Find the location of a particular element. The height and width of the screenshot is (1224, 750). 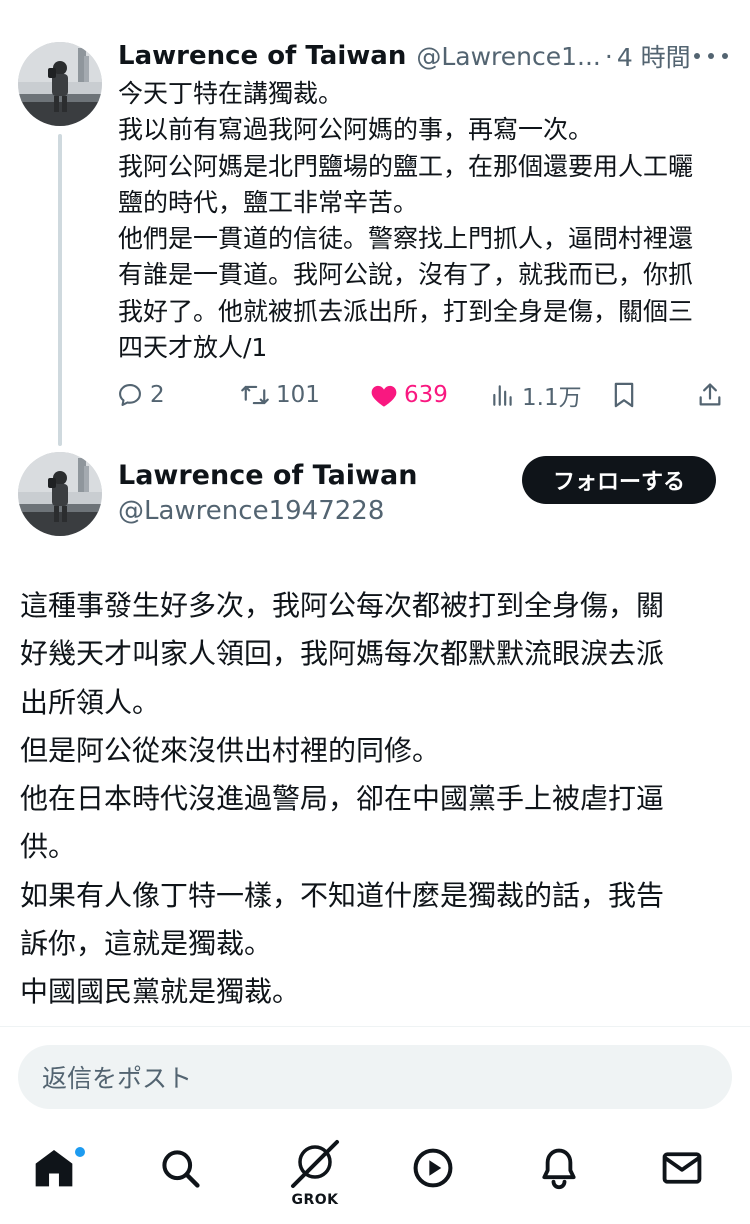

analytics-icon is located at coordinates (502, 395).